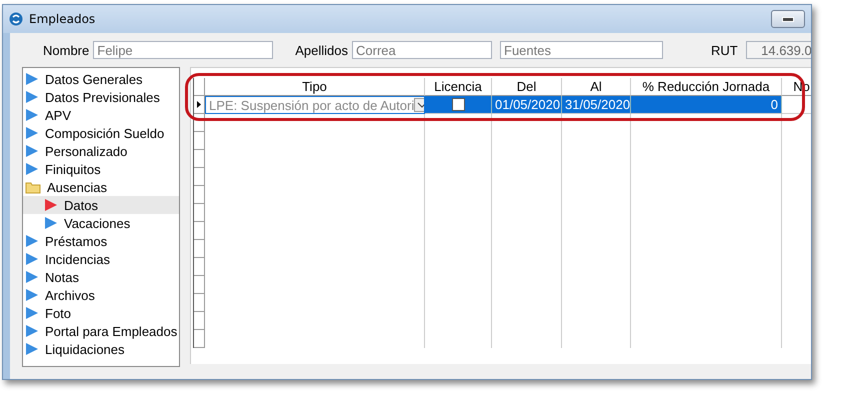 This screenshot has width=847, height=406. I want to click on tree-item: Portal para Empleados, so click(101, 331).